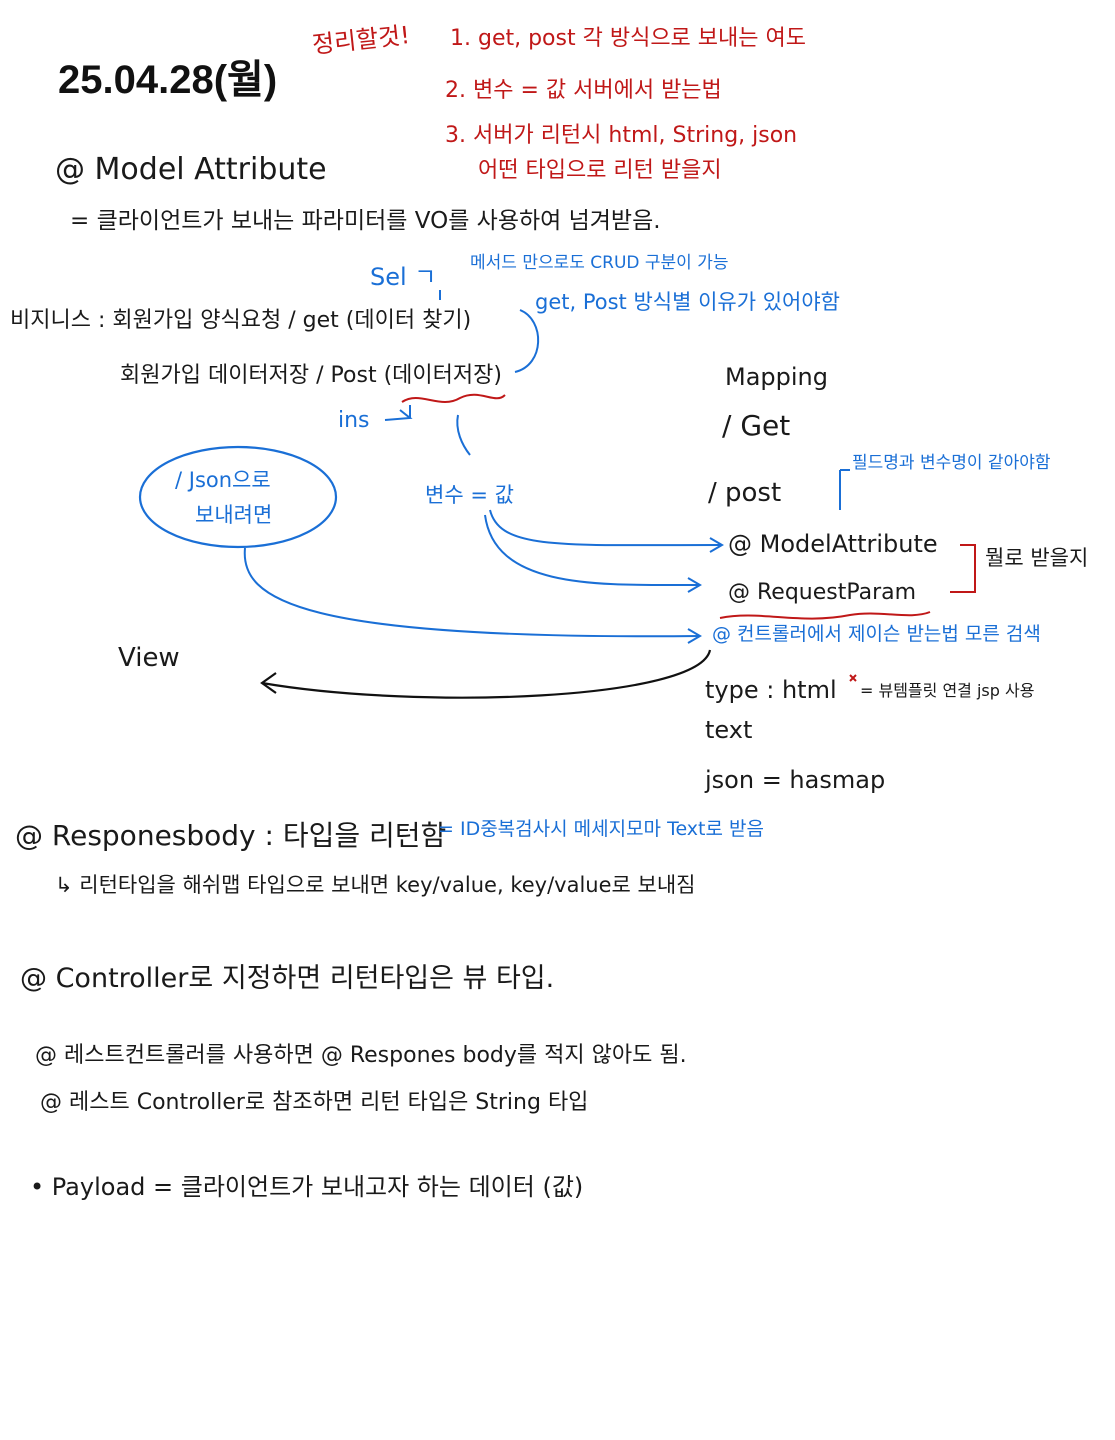 This screenshot has height=1440, width=1115. Describe the element at coordinates (951, 463) in the screenshot. I see `field-name-note: 필드명과 변수명이 같아야함` at that location.